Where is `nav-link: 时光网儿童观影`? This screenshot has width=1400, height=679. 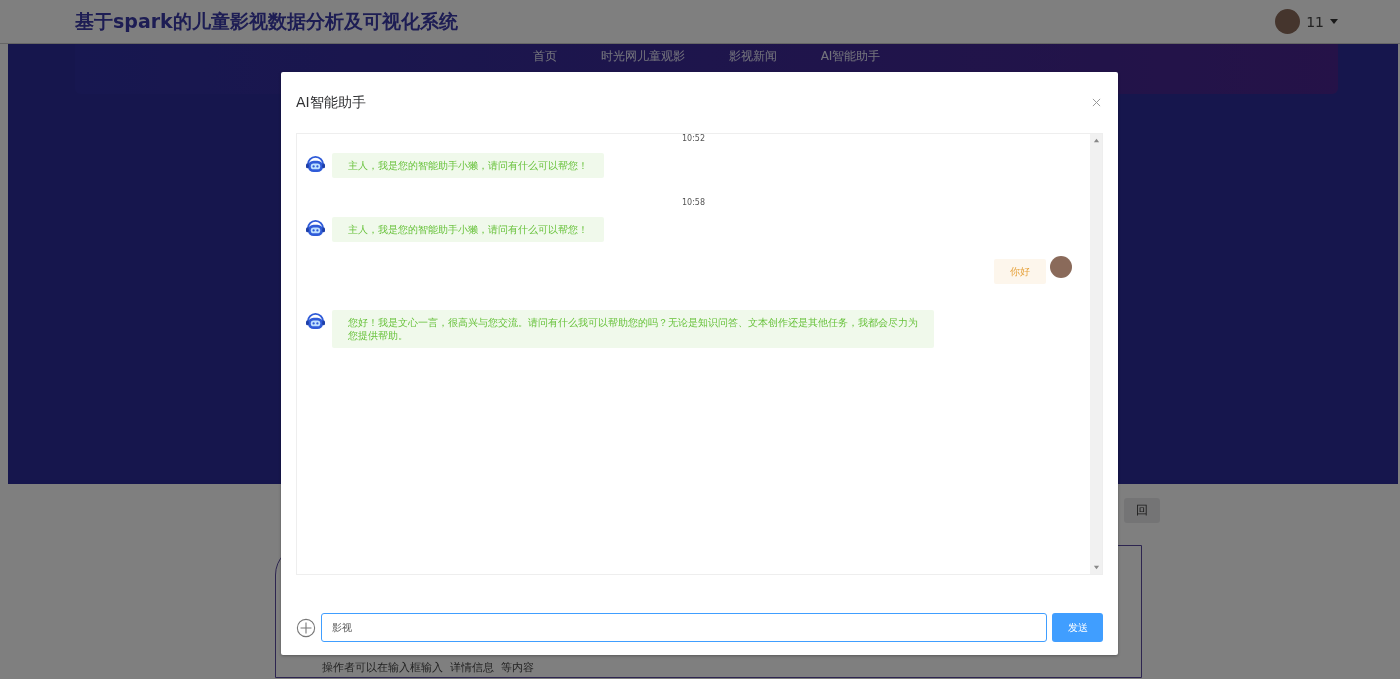
nav-link: 时光网儿童观影 is located at coordinates (642, 56).